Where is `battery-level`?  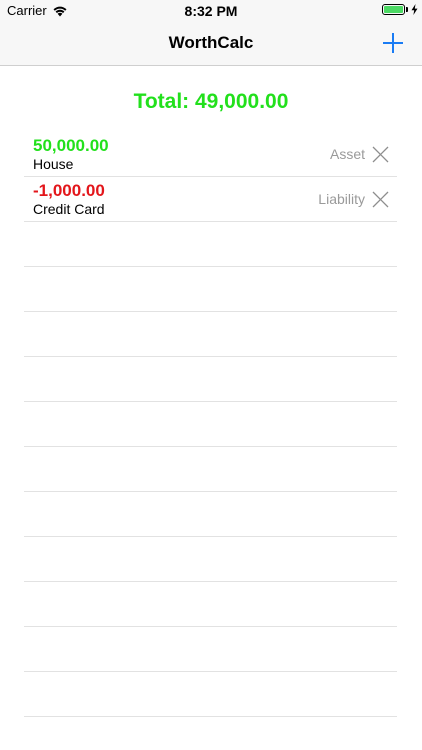 battery-level is located at coordinates (393, 9).